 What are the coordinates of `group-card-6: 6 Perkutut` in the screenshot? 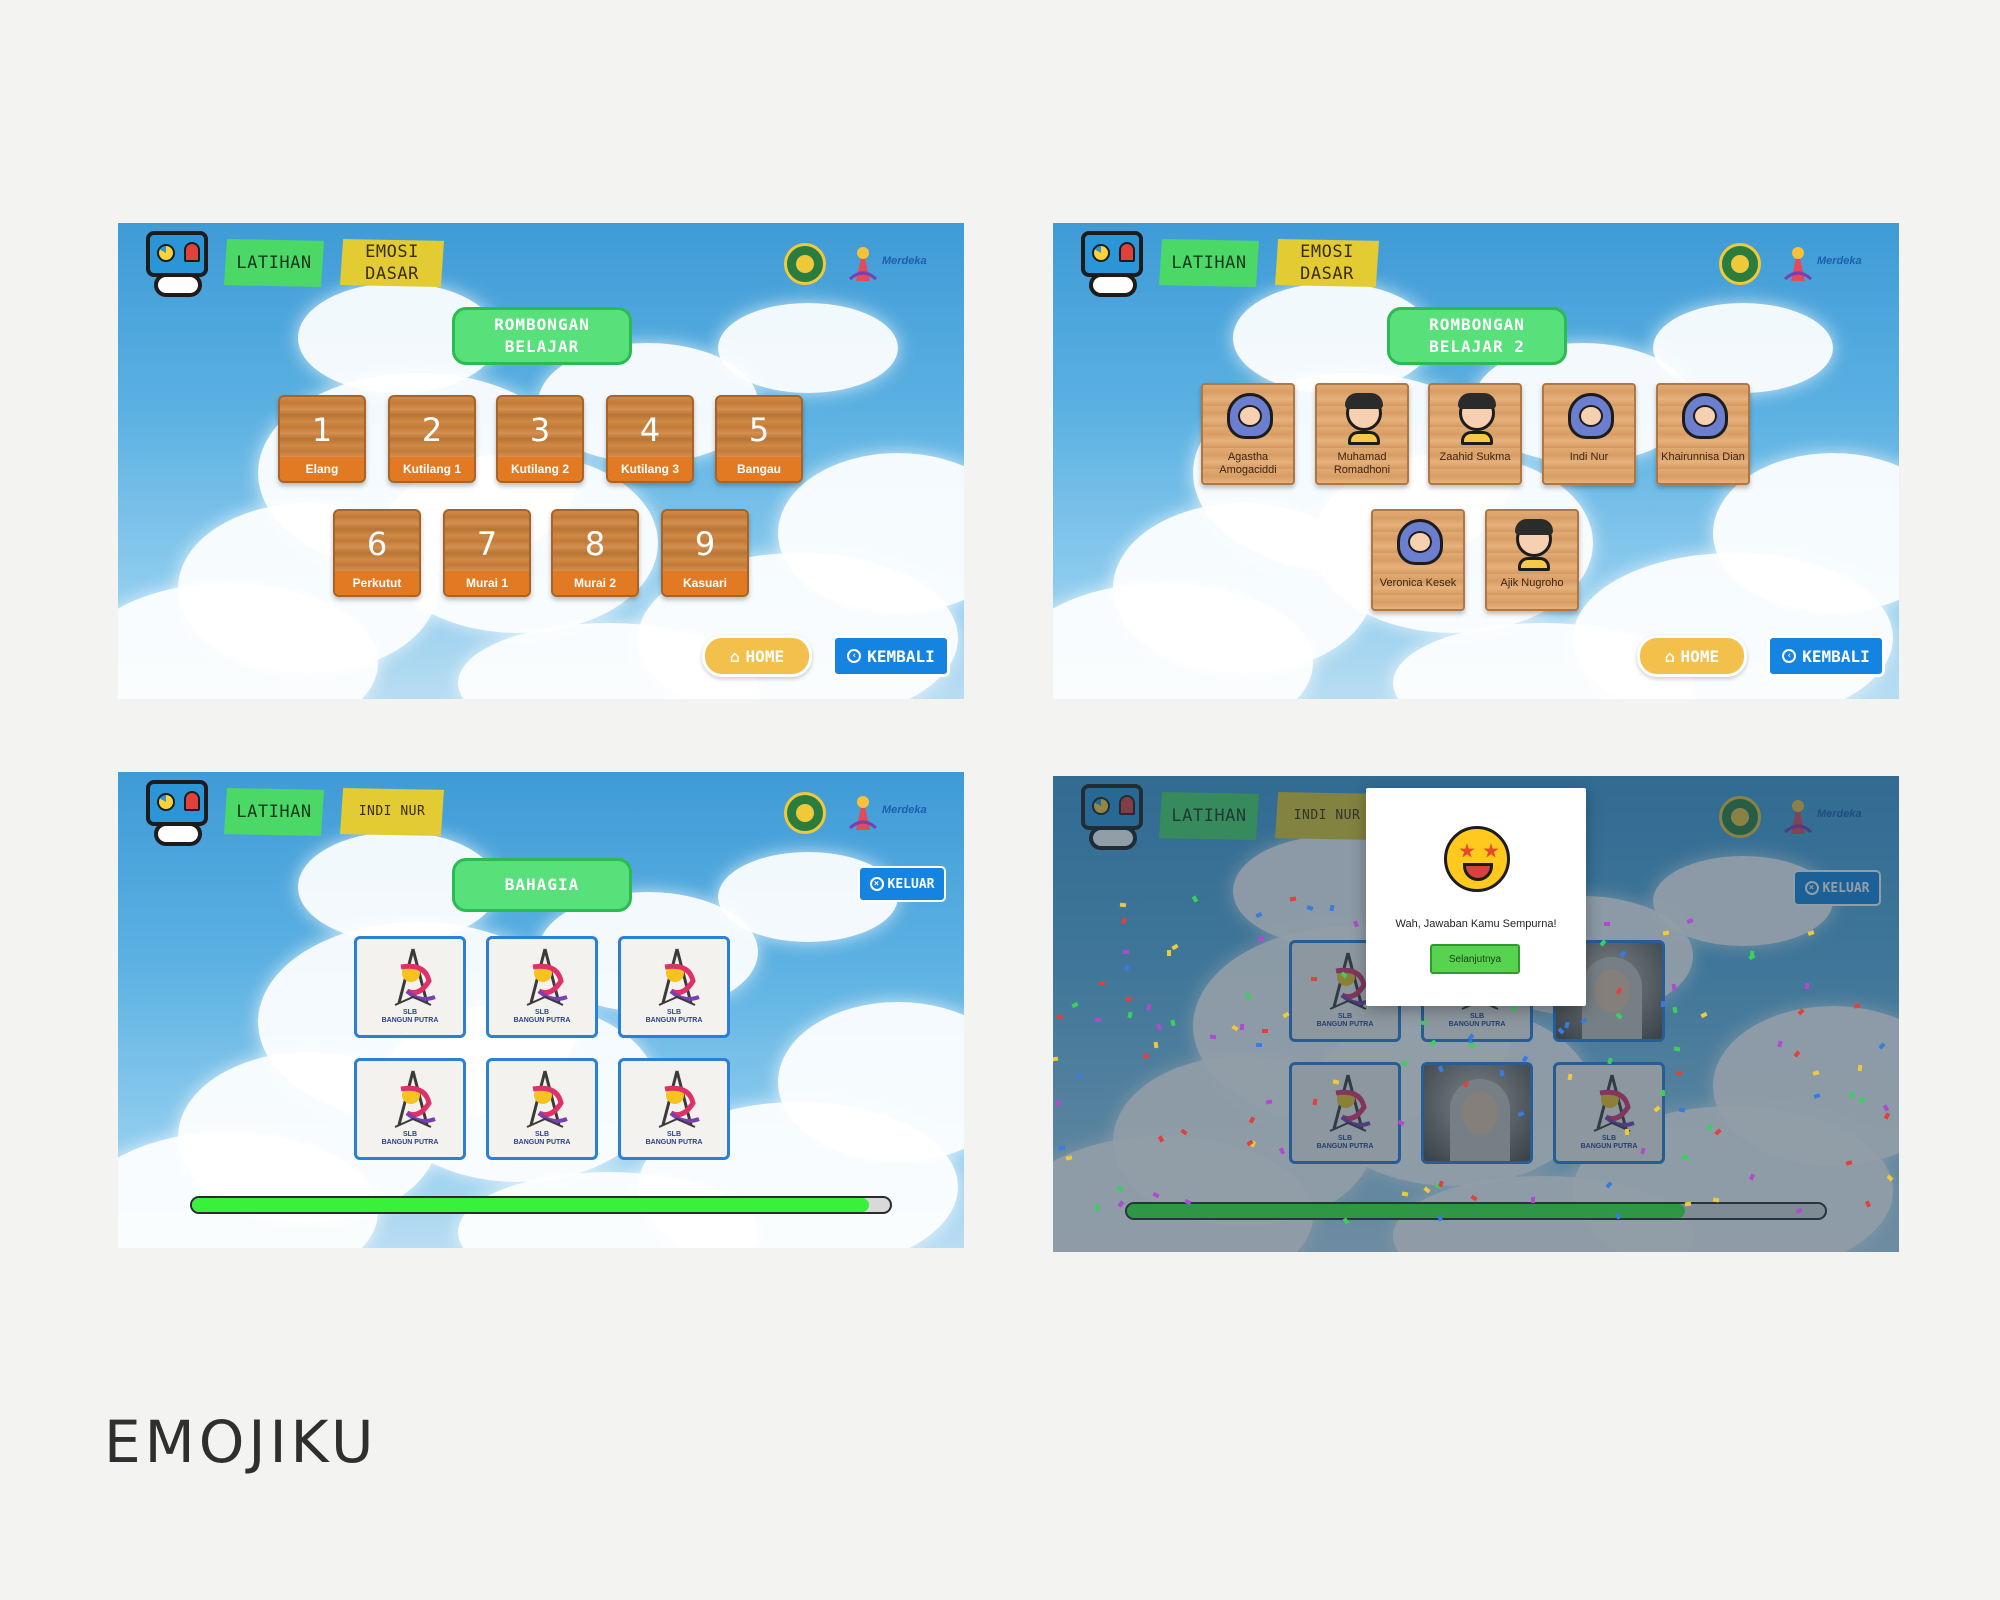 It's located at (377, 553).